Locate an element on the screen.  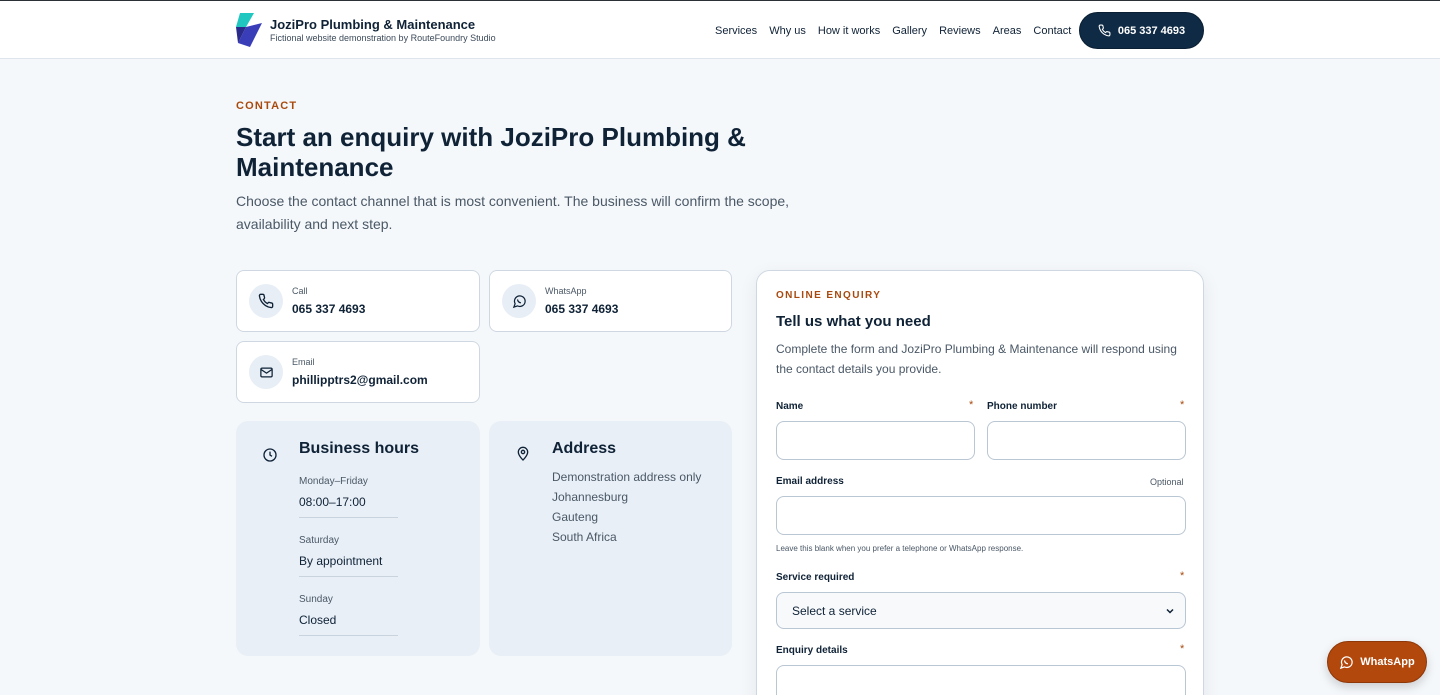
service-selected-value: Select a service is located at coordinates (834, 610).